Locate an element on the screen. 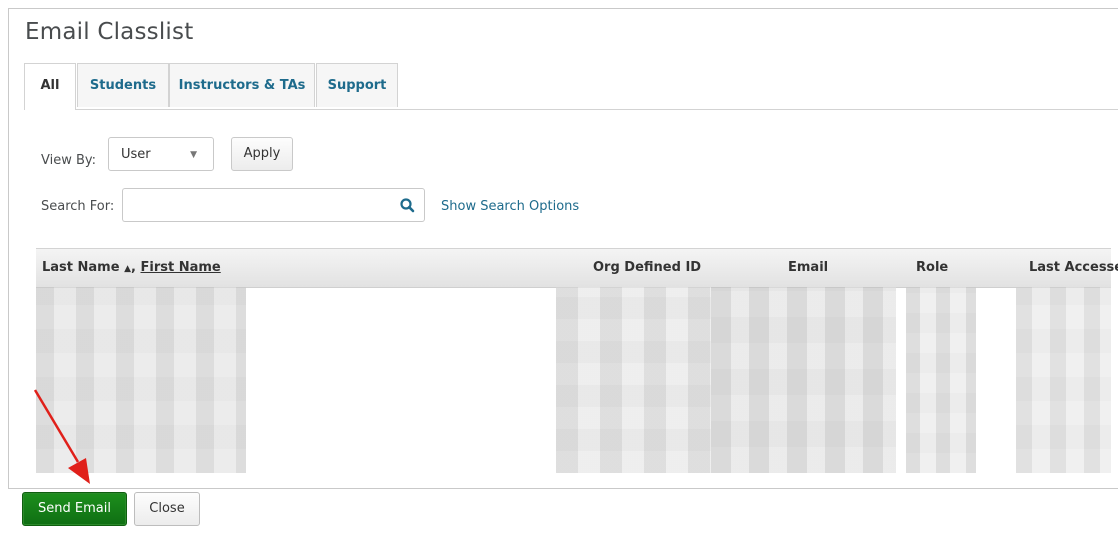  last-name-label: Last Name is located at coordinates (81, 267).